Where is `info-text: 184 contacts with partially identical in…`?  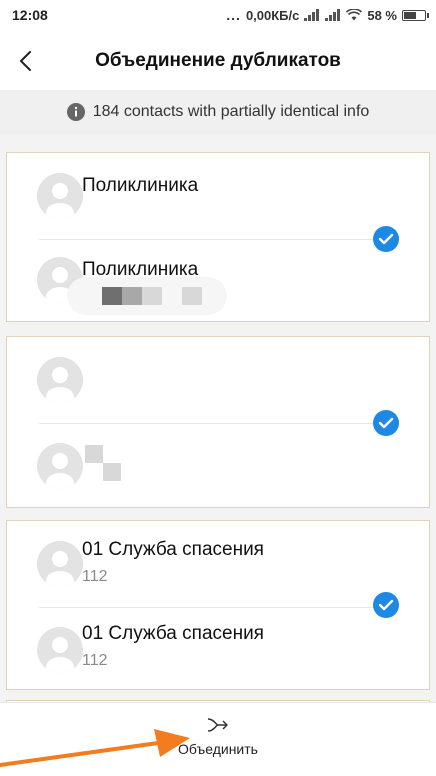
info-text: 184 contacts with partially identical in… is located at coordinates (231, 111).